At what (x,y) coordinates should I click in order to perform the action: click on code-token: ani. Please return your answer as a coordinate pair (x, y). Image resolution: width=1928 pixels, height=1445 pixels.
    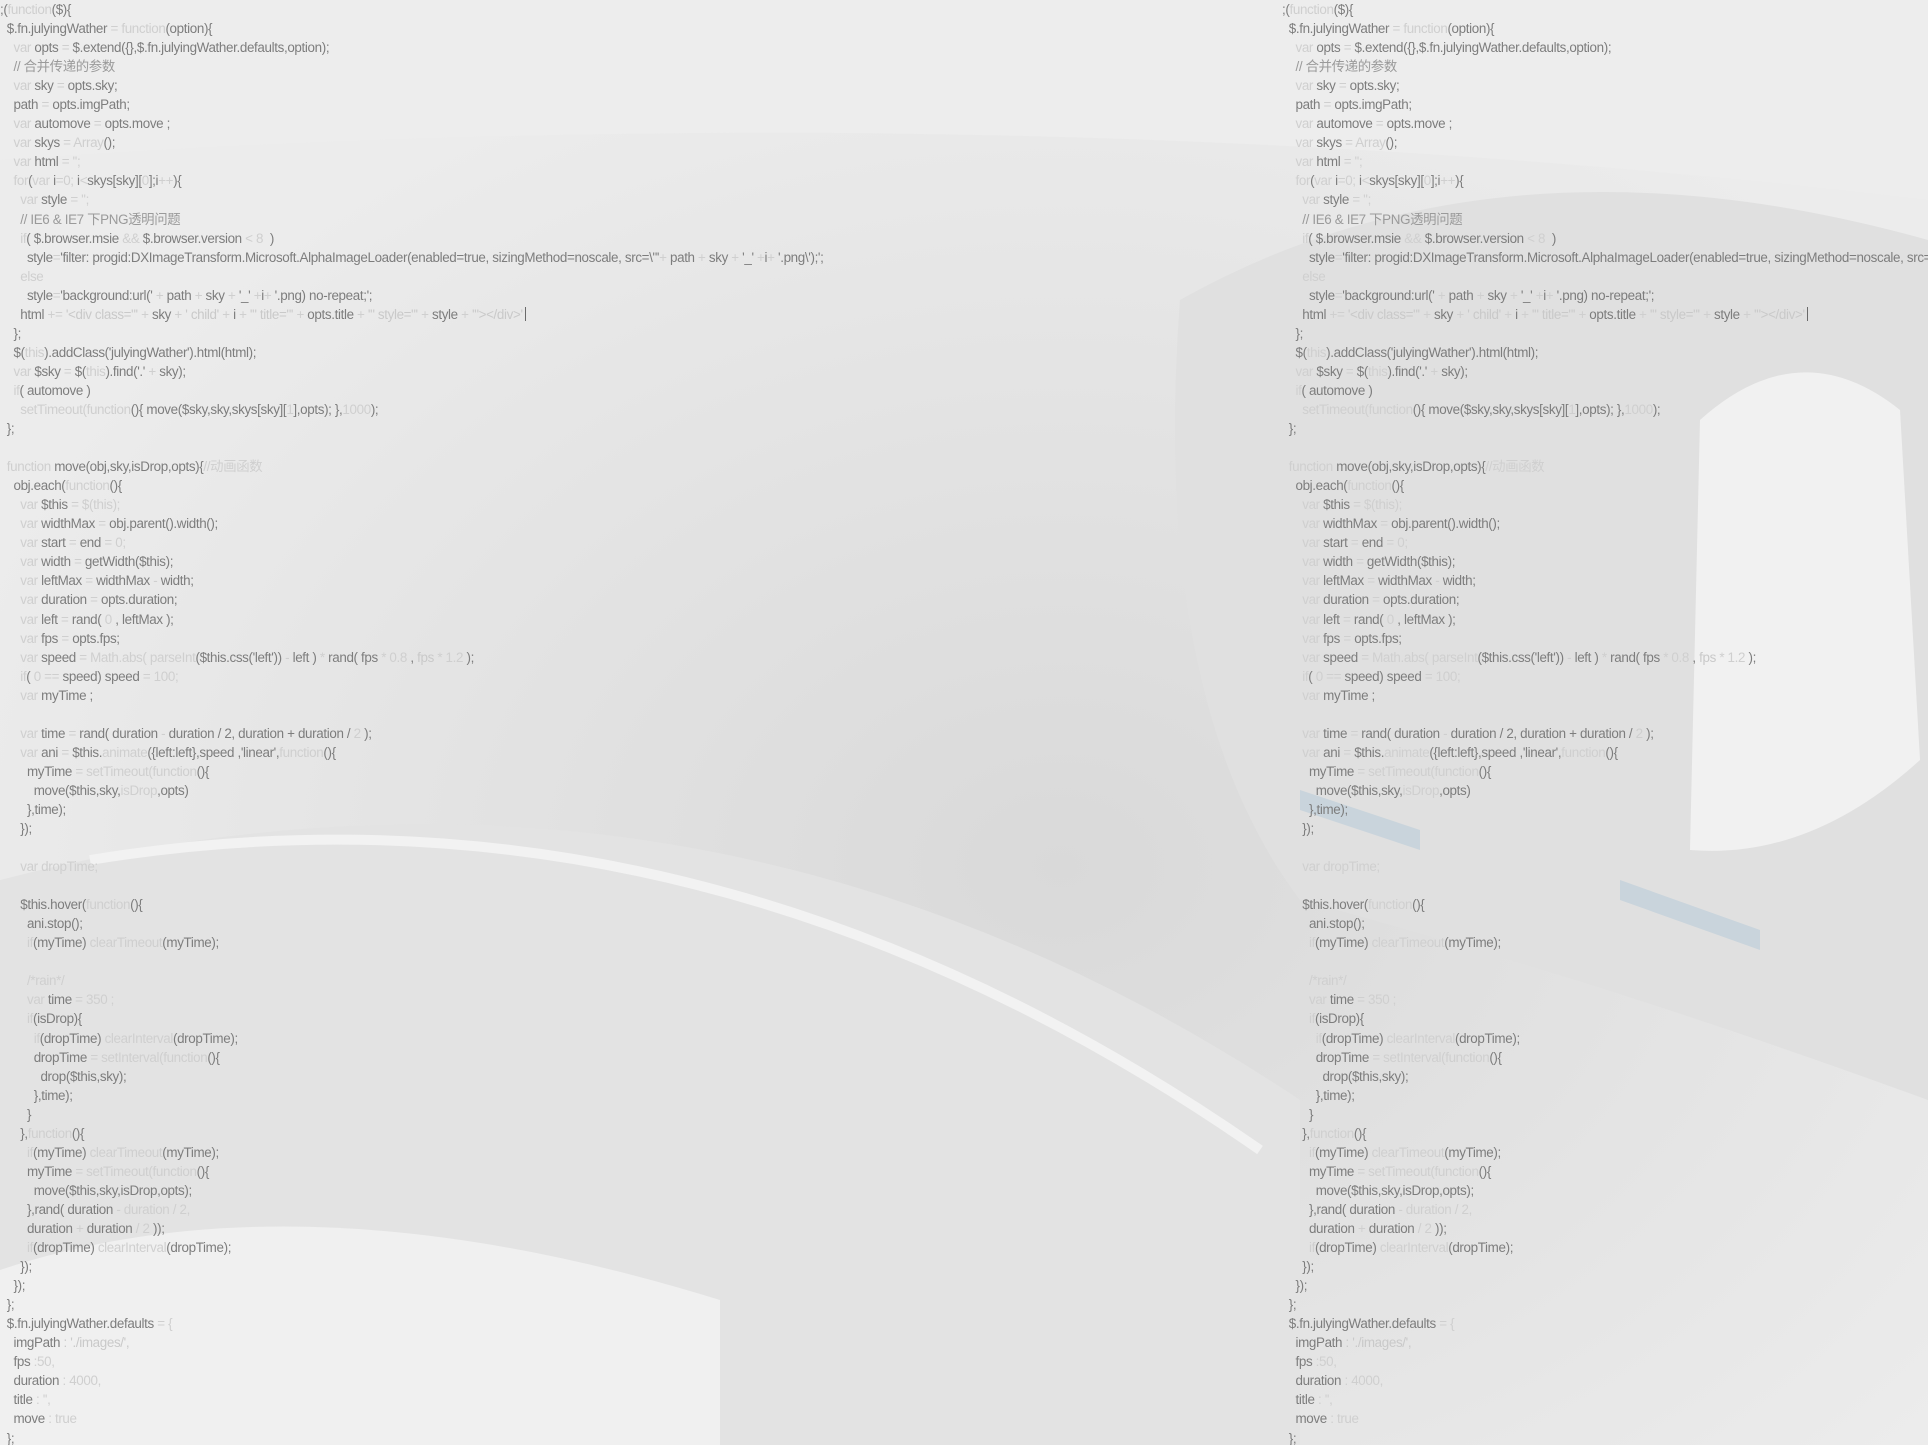
    Looking at the image, I should click on (1331, 752).